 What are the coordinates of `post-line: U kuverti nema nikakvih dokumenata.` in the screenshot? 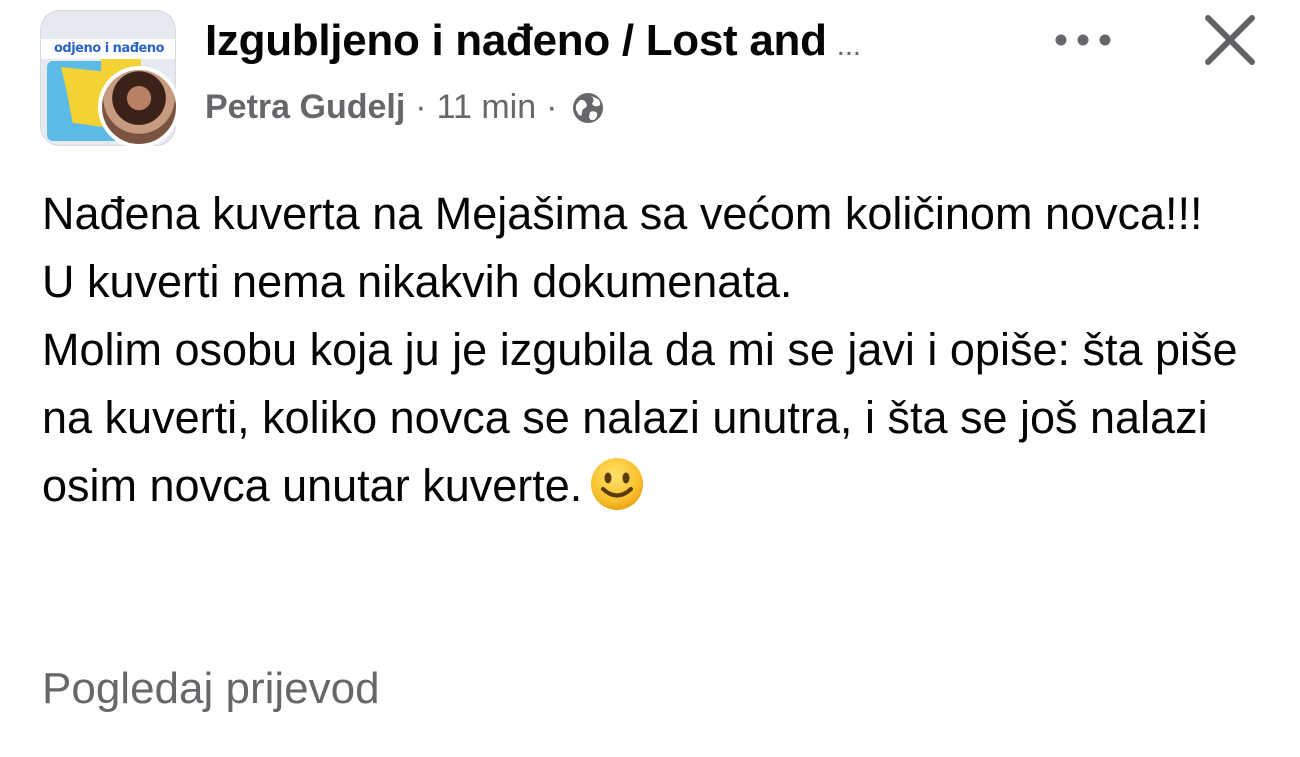 It's located at (417, 281).